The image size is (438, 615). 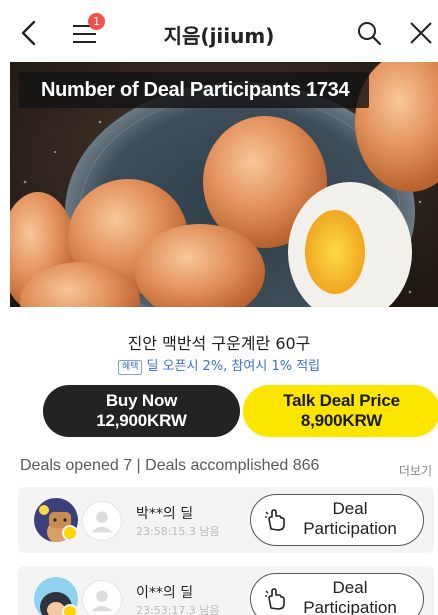 I want to click on talk-deal-label: Talk Deal Price, so click(x=341, y=400).